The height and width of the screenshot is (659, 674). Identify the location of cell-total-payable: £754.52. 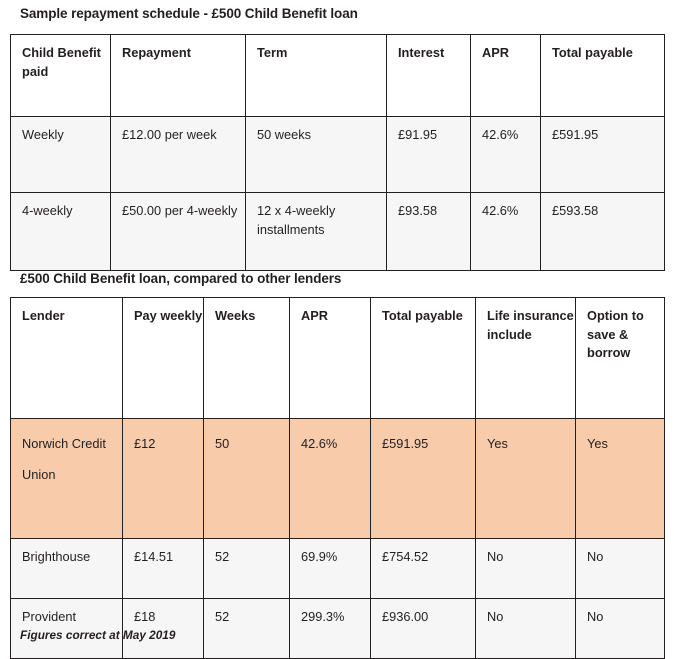
(423, 568).